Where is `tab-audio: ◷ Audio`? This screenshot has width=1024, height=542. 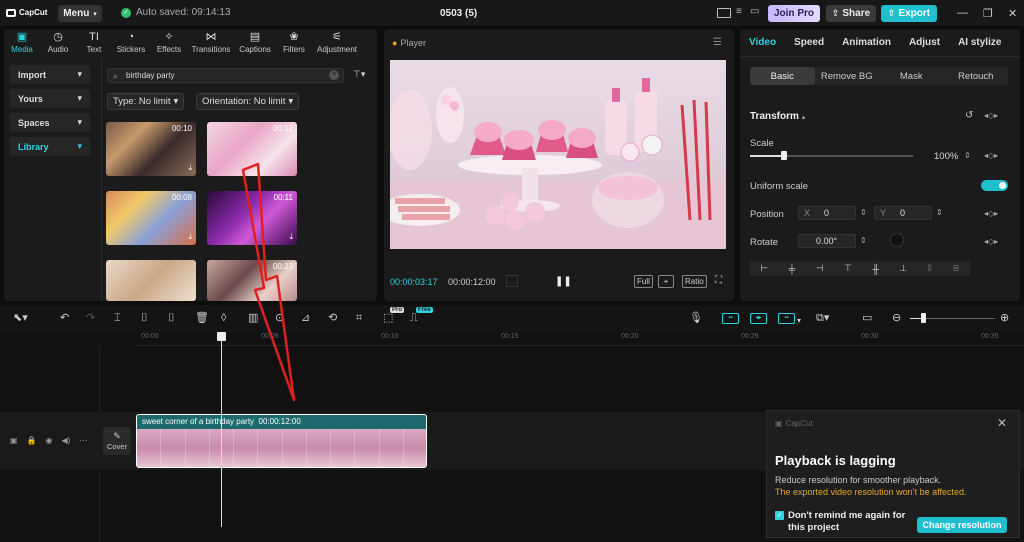 tab-audio: ◷ Audio is located at coordinates (58, 43).